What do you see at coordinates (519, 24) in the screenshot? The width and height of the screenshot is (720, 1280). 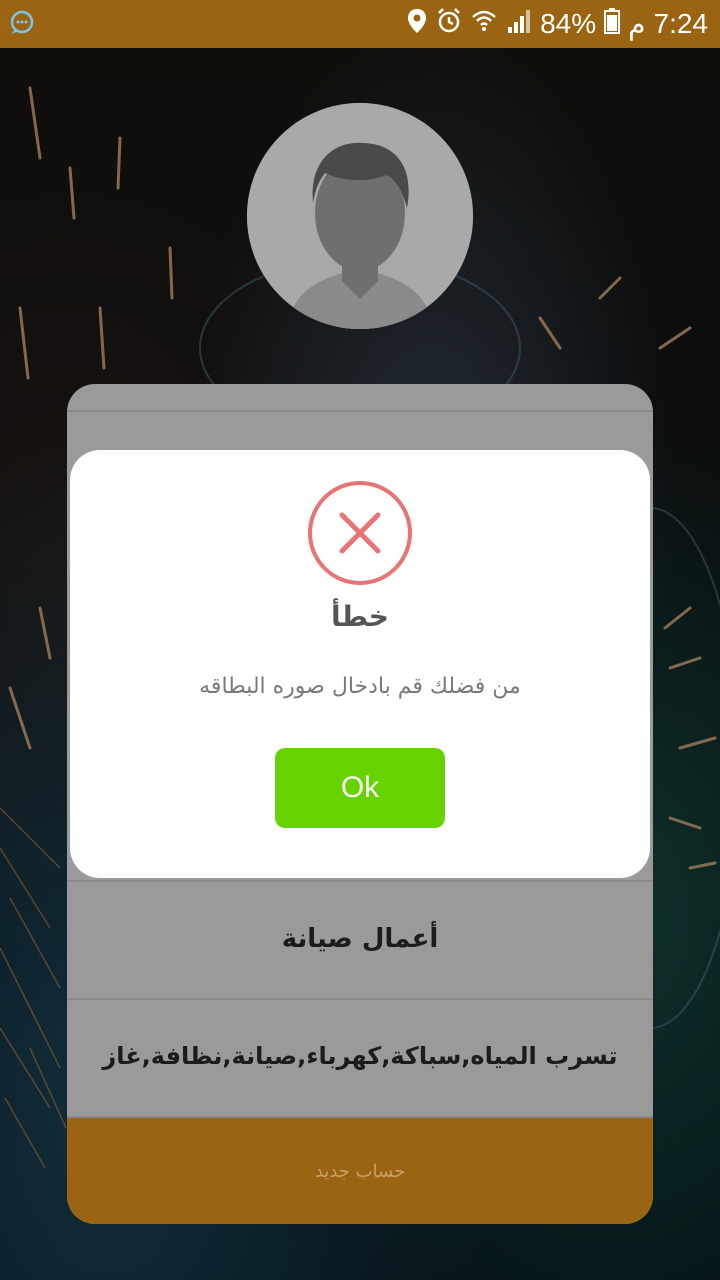 I see `signal-icon` at bounding box center [519, 24].